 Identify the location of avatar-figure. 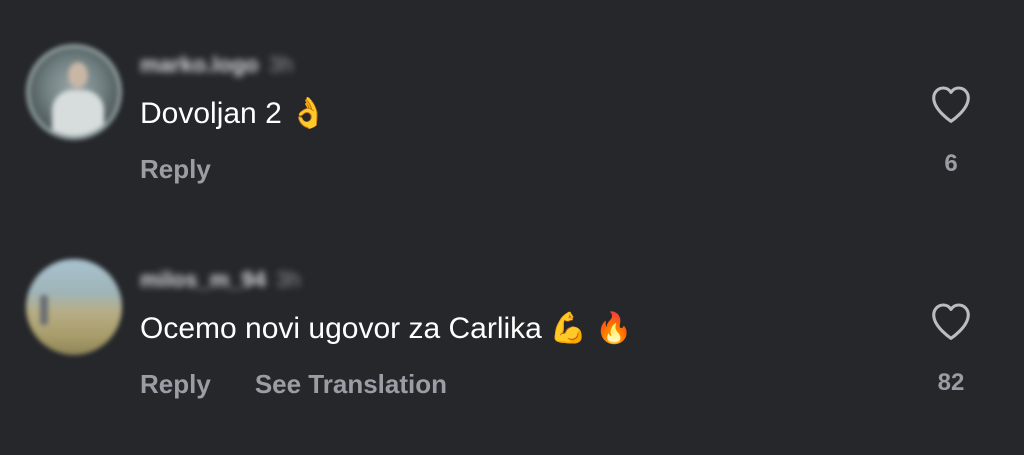
(44, 310).